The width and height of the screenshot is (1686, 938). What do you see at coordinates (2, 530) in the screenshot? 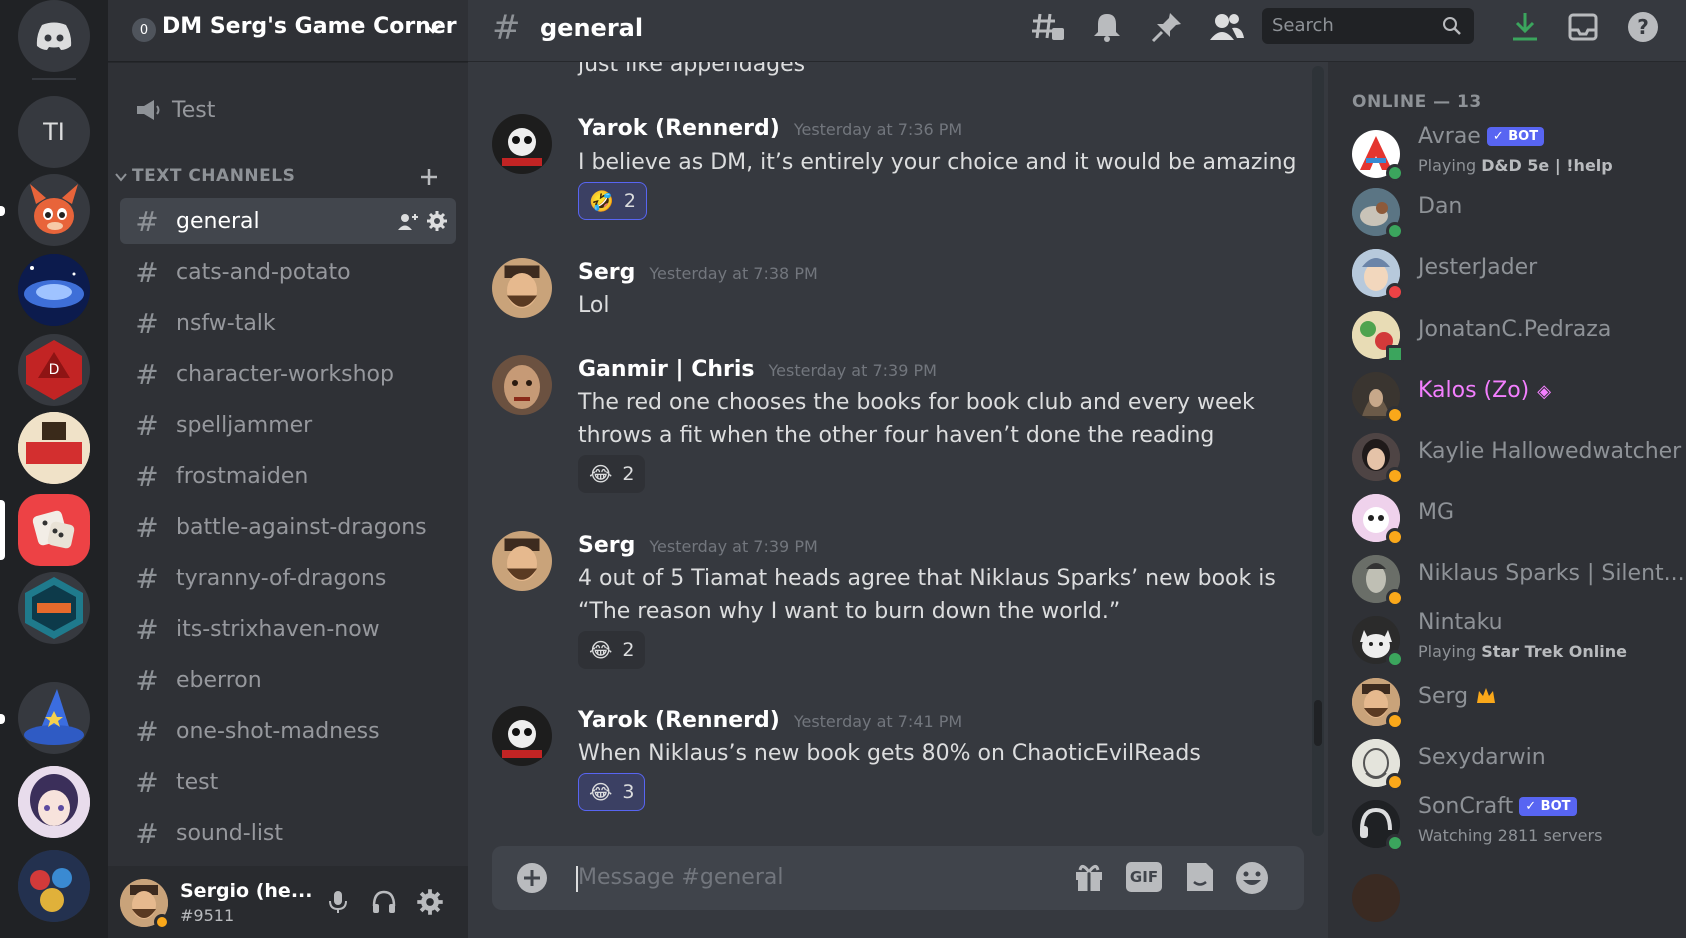
I see `selected-server-indicator` at bounding box center [2, 530].